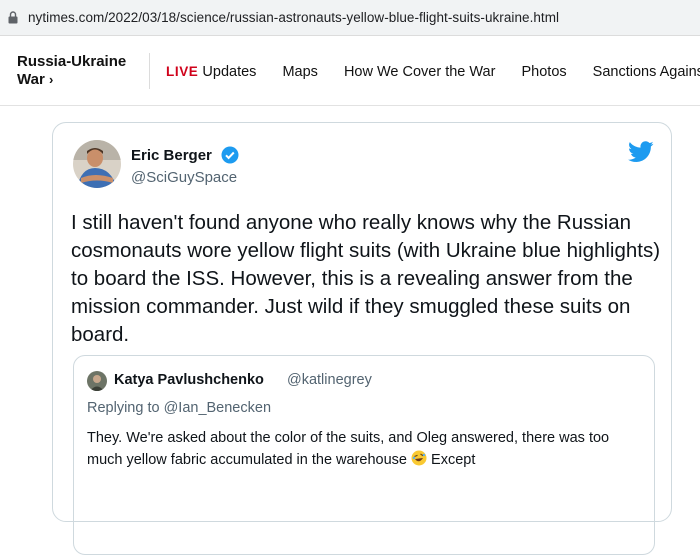 The image size is (700, 555). What do you see at coordinates (543, 72) in the screenshot?
I see `nav-item-photos: Photos` at bounding box center [543, 72].